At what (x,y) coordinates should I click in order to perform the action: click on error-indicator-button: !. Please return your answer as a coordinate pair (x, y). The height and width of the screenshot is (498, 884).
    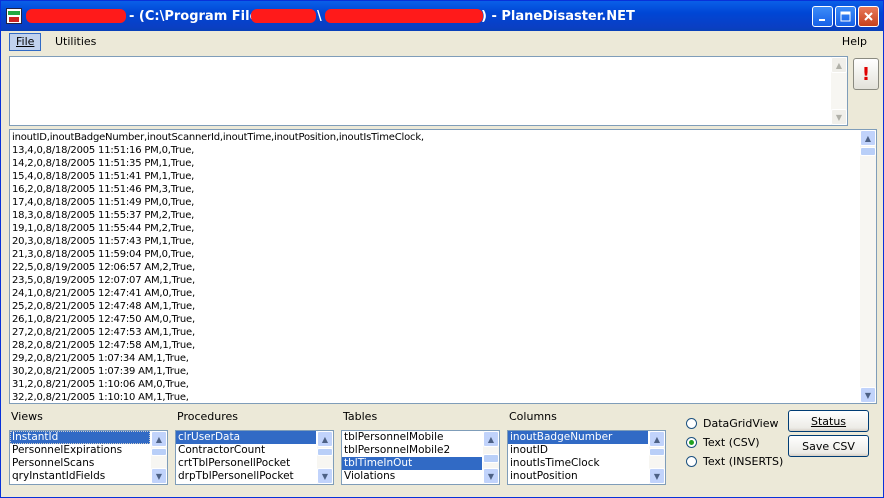
    Looking at the image, I should click on (866, 74).